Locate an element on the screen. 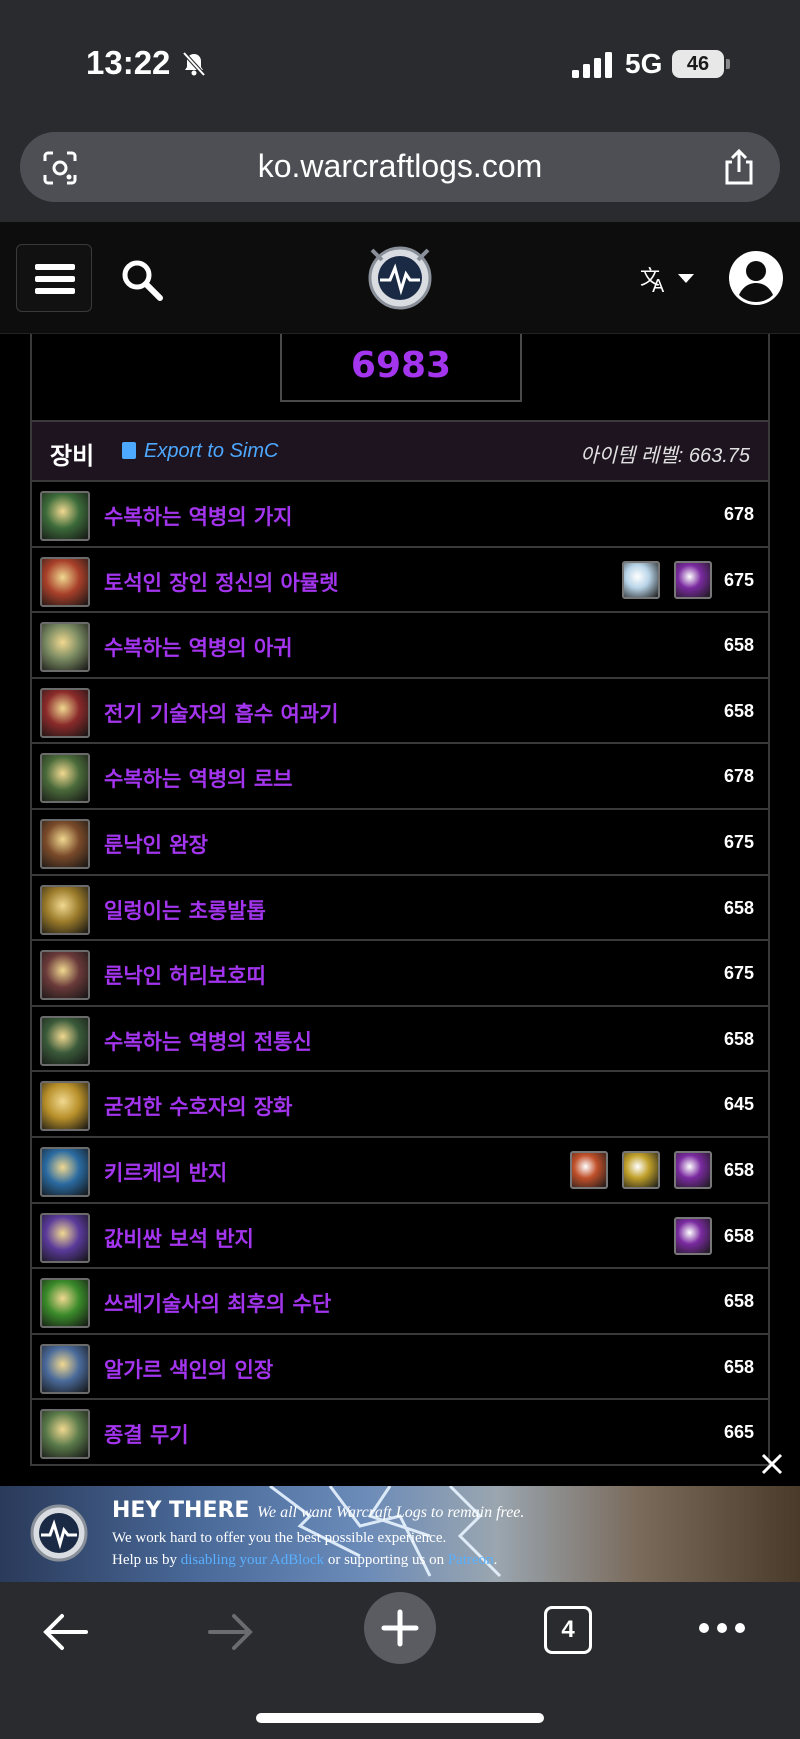  forward-arrow-icon is located at coordinates (231, 1632).